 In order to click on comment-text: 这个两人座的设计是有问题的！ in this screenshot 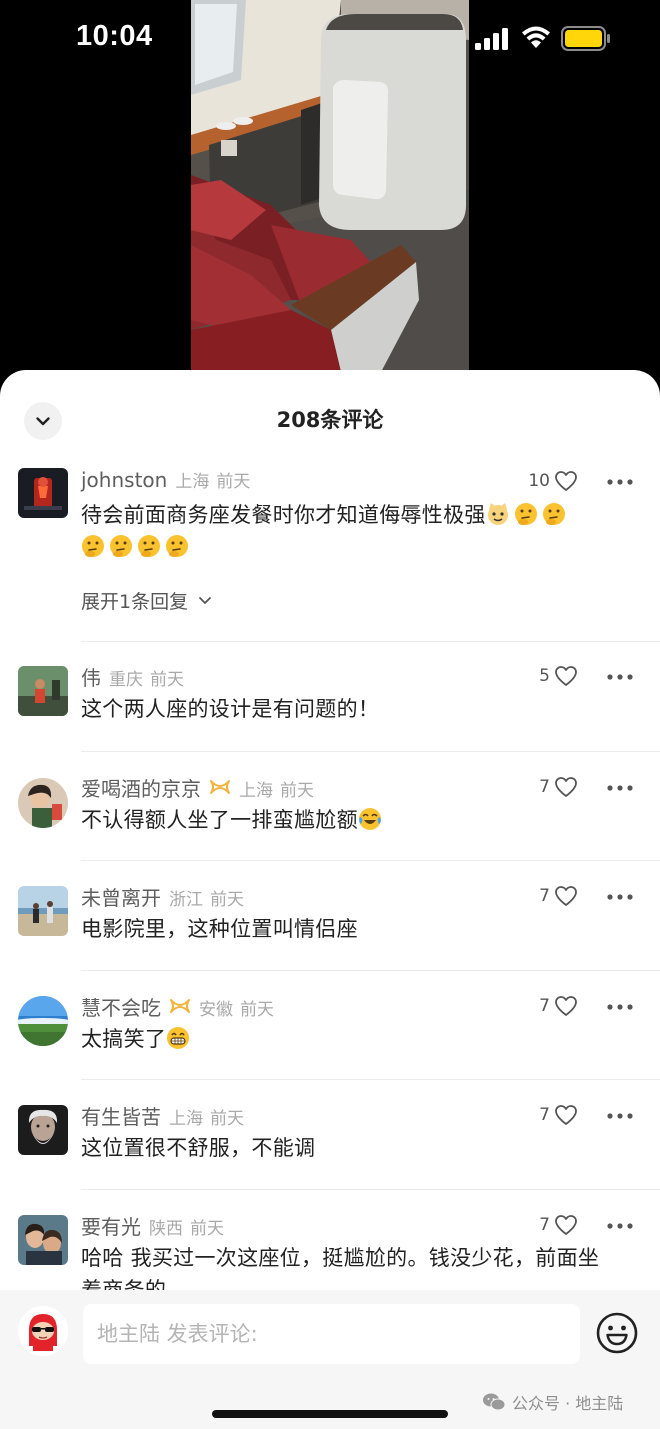, I will do `click(230, 709)`.